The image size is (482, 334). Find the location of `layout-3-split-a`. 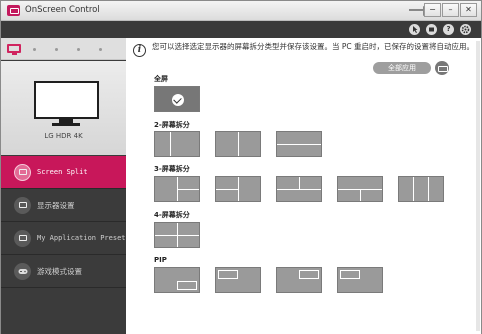

layout-3-split-a is located at coordinates (177, 189).